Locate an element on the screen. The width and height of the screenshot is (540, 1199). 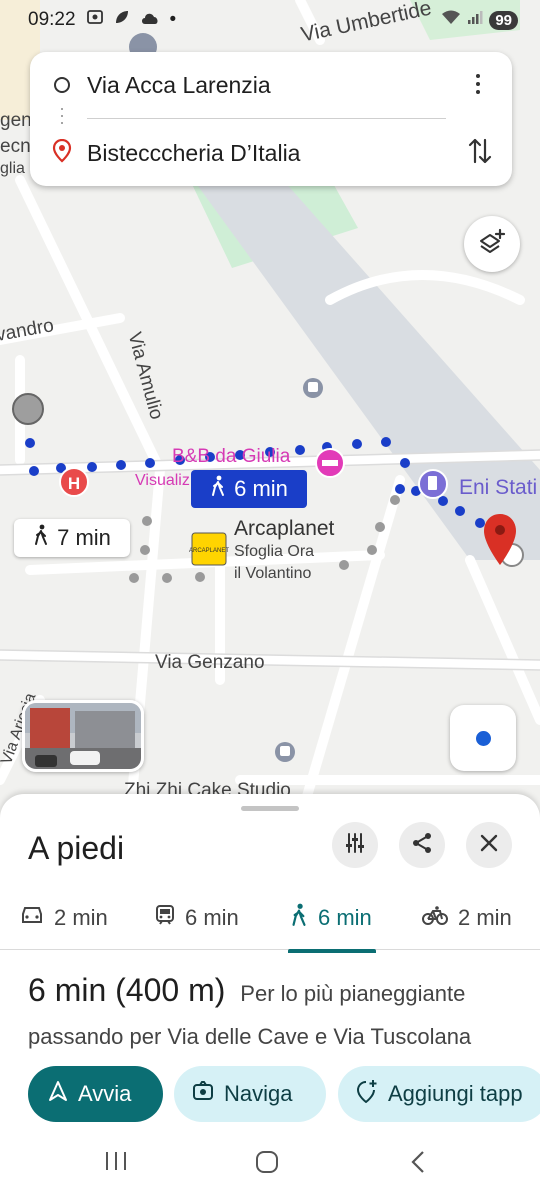
share-icon is located at coordinates (422, 845).